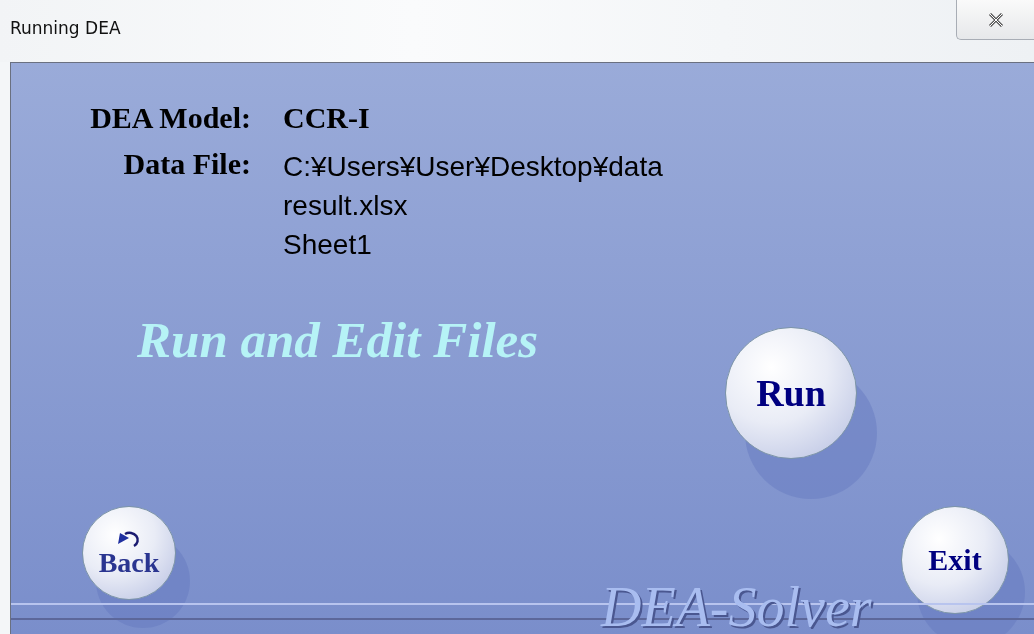 This screenshot has height=634, width=1034. What do you see at coordinates (186, 164) in the screenshot?
I see `field-label: Data File:` at bounding box center [186, 164].